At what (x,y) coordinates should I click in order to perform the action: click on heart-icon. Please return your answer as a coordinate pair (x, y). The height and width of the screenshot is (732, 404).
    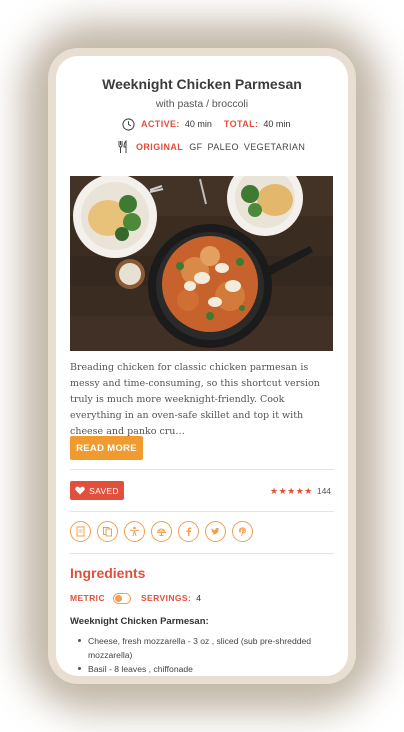
    Looking at the image, I should click on (80, 490).